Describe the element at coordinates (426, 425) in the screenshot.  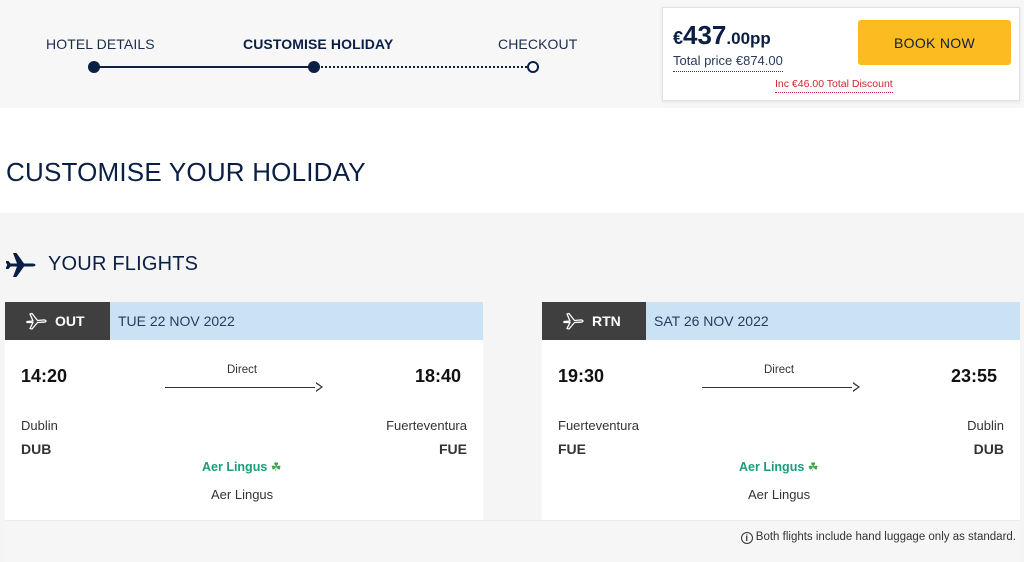
I see `outbound-to-city: Fuerteventura` at that location.